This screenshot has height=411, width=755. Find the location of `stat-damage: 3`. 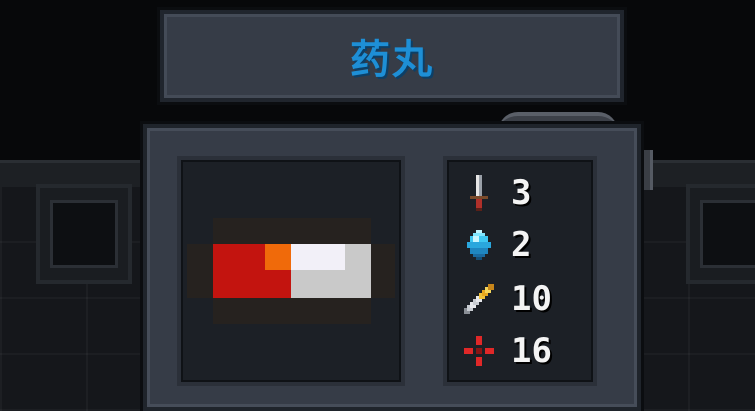

stat-damage: 3 is located at coordinates (496, 193).